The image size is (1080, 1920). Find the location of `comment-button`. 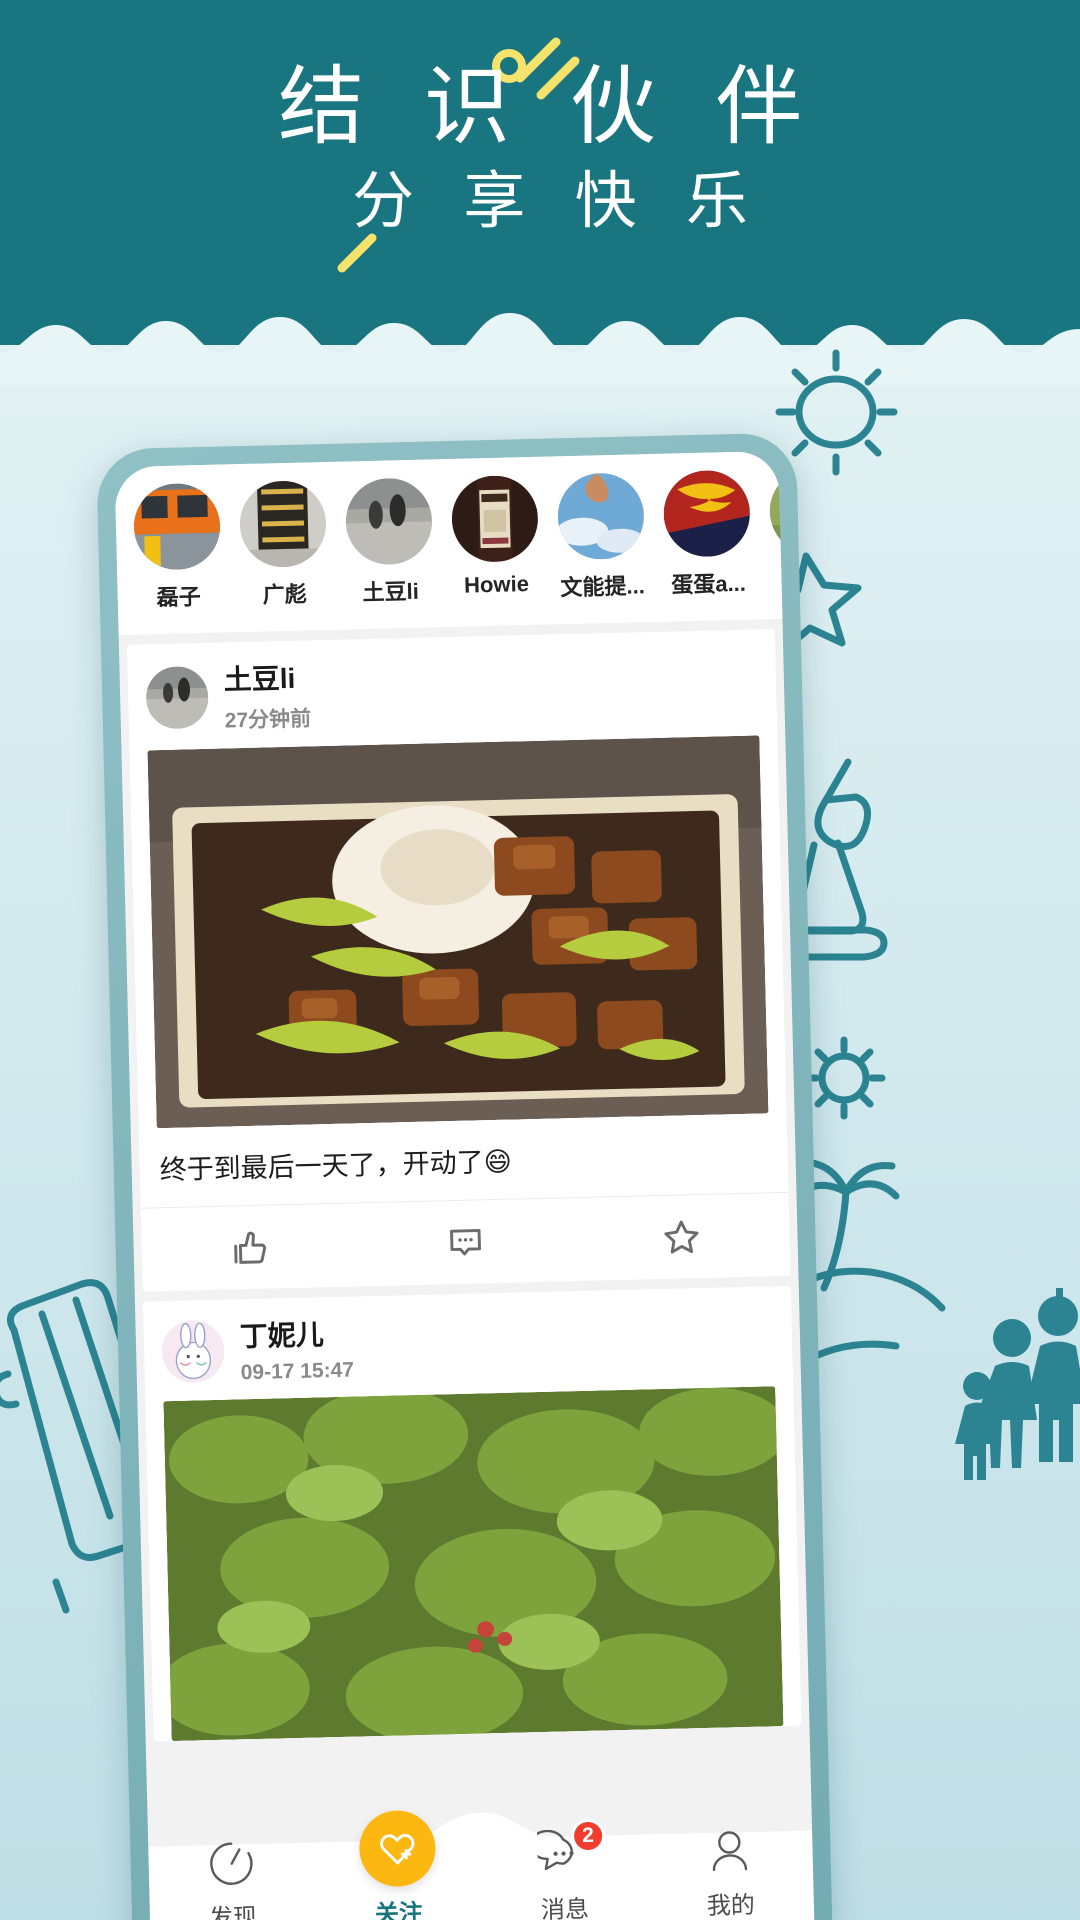

comment-button is located at coordinates (465, 1242).